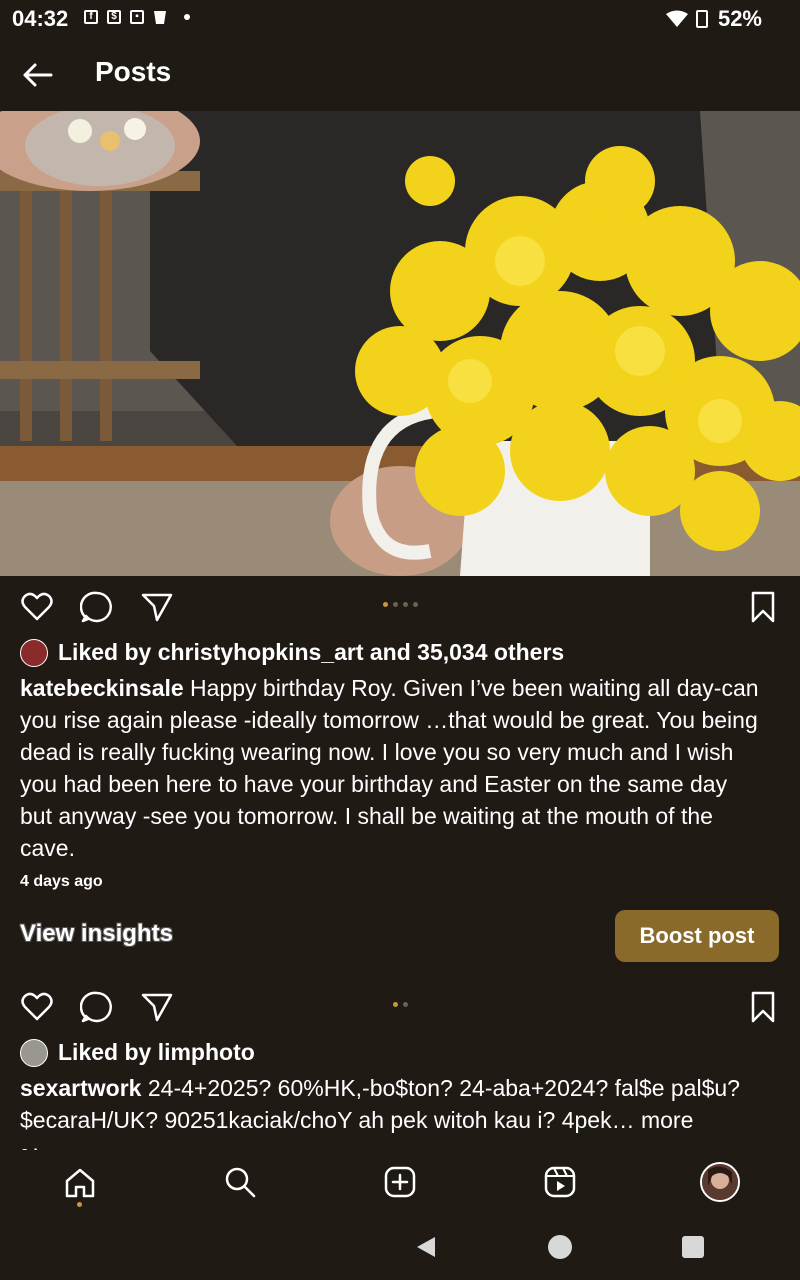  Describe the element at coordinates (560, 1182) in the screenshot. I see `reels-icon` at that location.